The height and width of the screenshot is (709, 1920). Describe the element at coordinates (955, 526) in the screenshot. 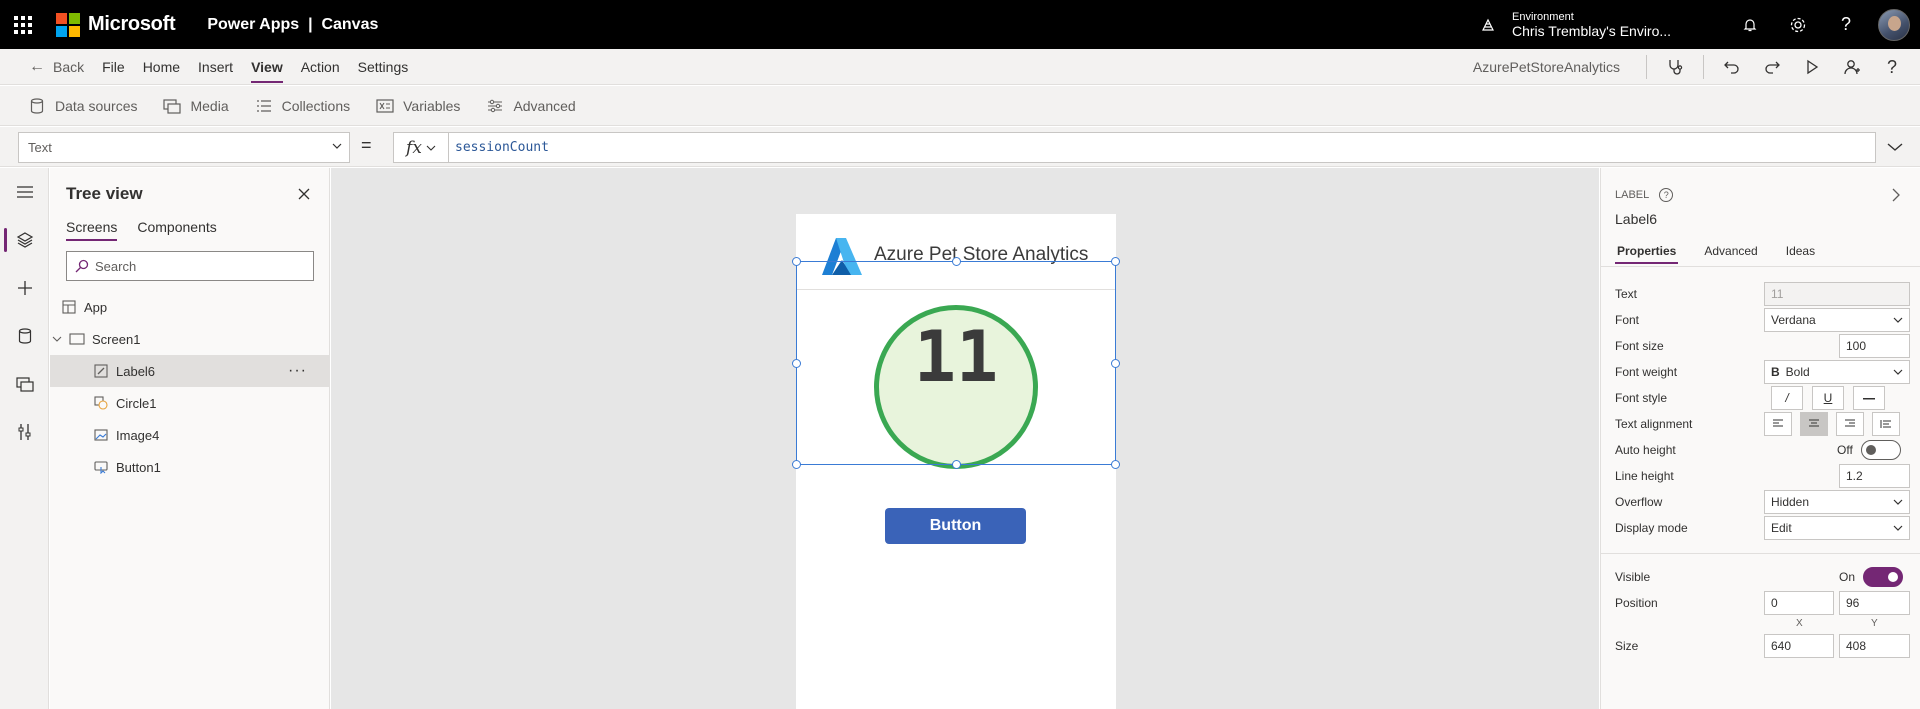

I see `button1: Button` at that location.